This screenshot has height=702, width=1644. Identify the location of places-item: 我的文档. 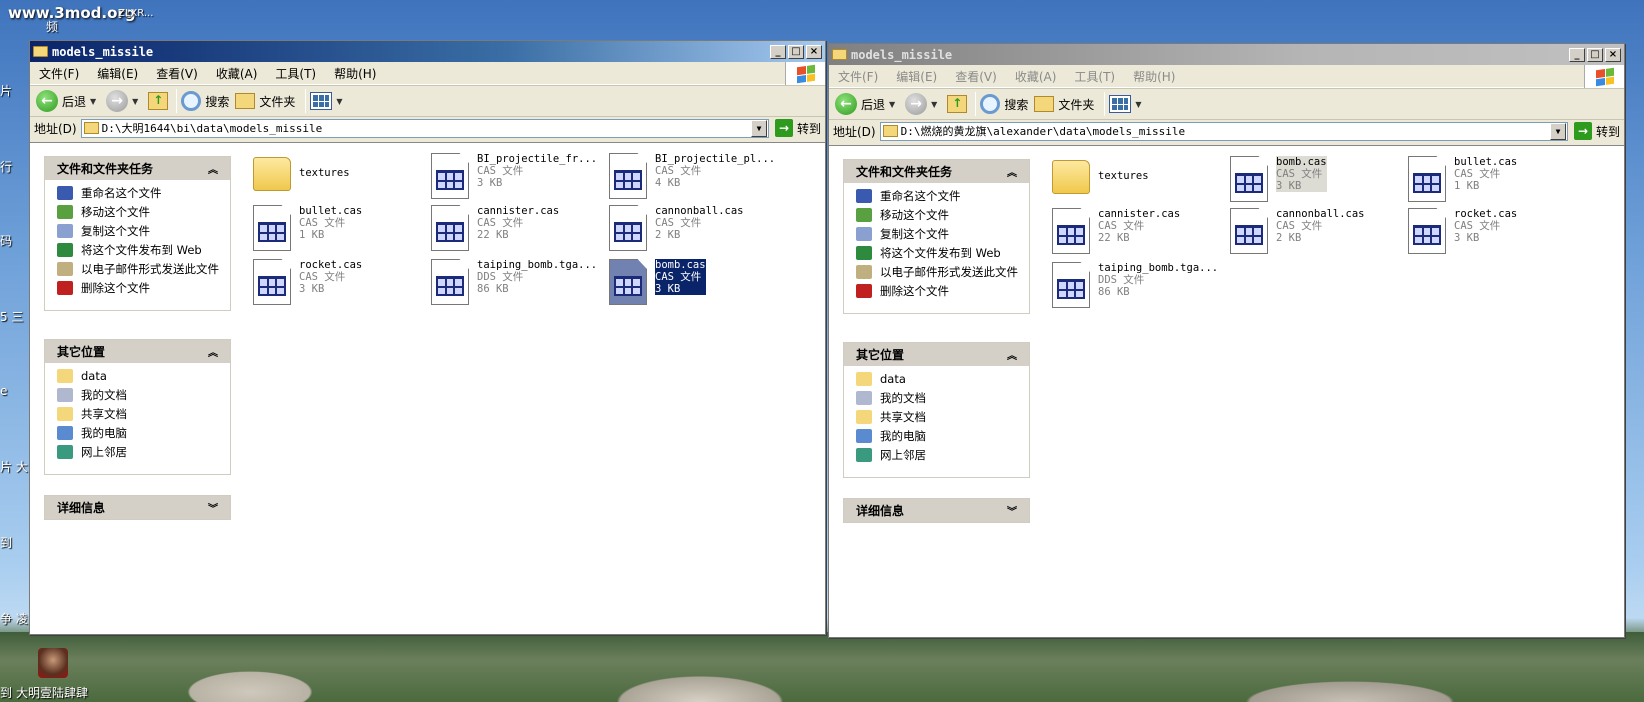
(942, 398).